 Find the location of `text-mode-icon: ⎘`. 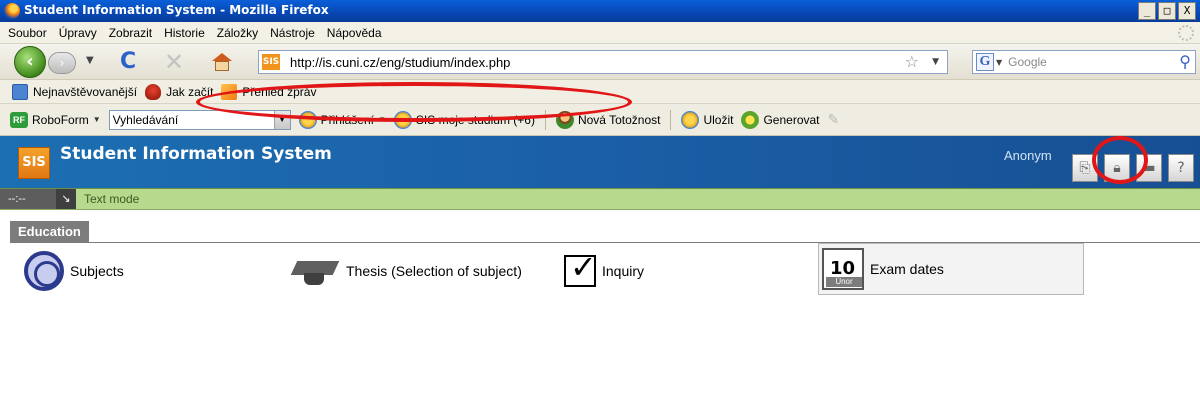

text-mode-icon: ⎘ is located at coordinates (1085, 168).